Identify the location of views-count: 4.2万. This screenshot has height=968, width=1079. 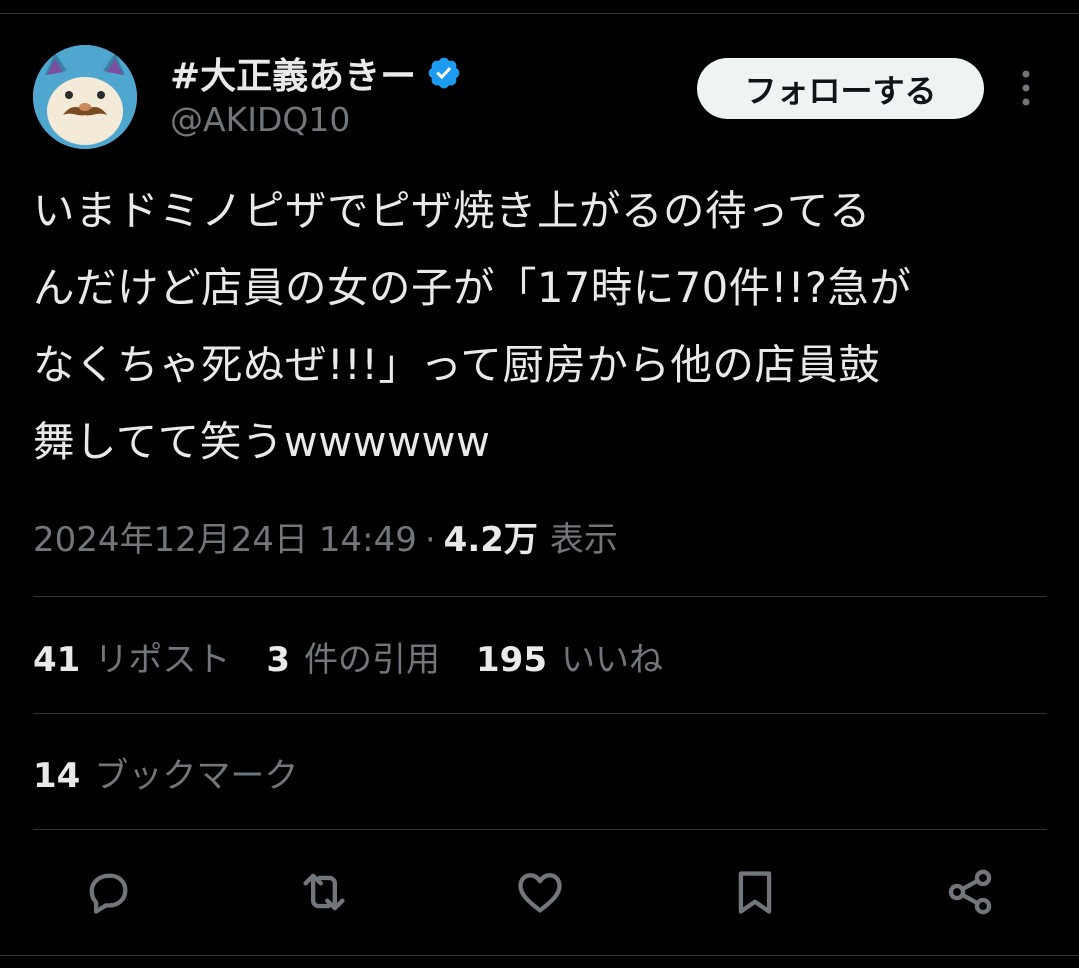
(490, 540).